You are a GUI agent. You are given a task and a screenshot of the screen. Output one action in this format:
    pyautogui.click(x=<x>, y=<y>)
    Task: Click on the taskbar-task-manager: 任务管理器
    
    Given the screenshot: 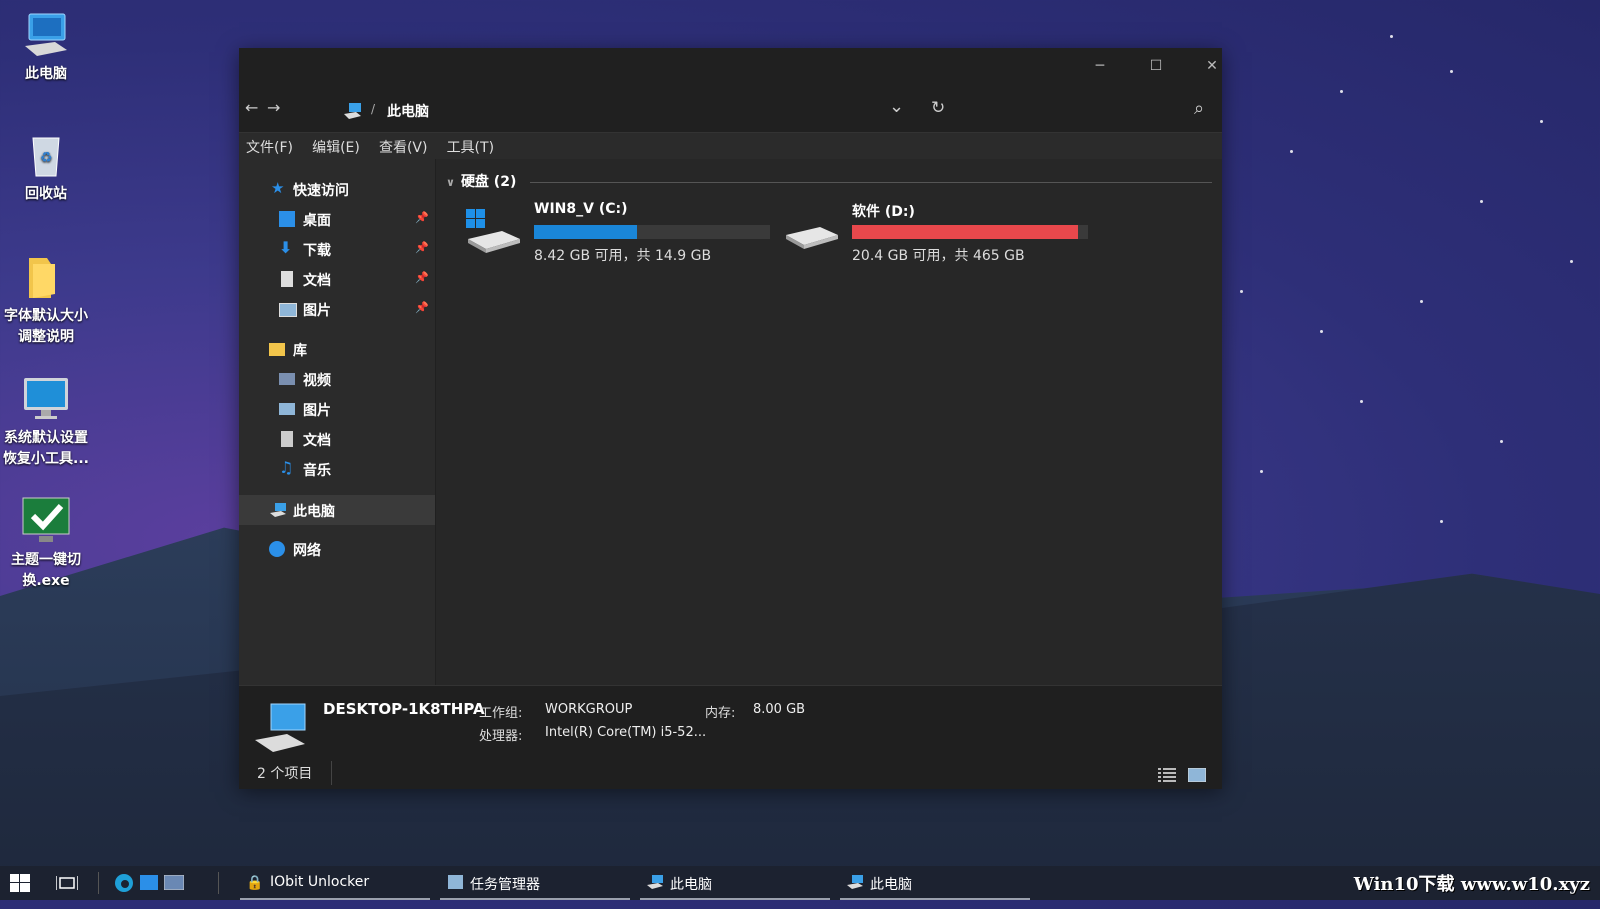 What is the action you would take?
    pyautogui.click(x=535, y=883)
    